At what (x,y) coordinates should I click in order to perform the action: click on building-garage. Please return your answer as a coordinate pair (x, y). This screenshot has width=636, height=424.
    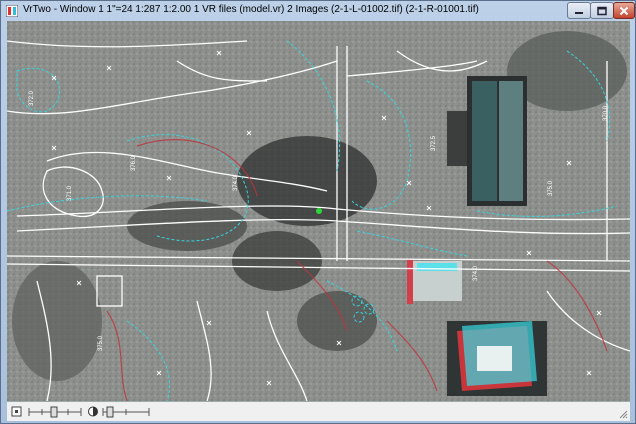
    Looking at the image, I should click on (434, 281).